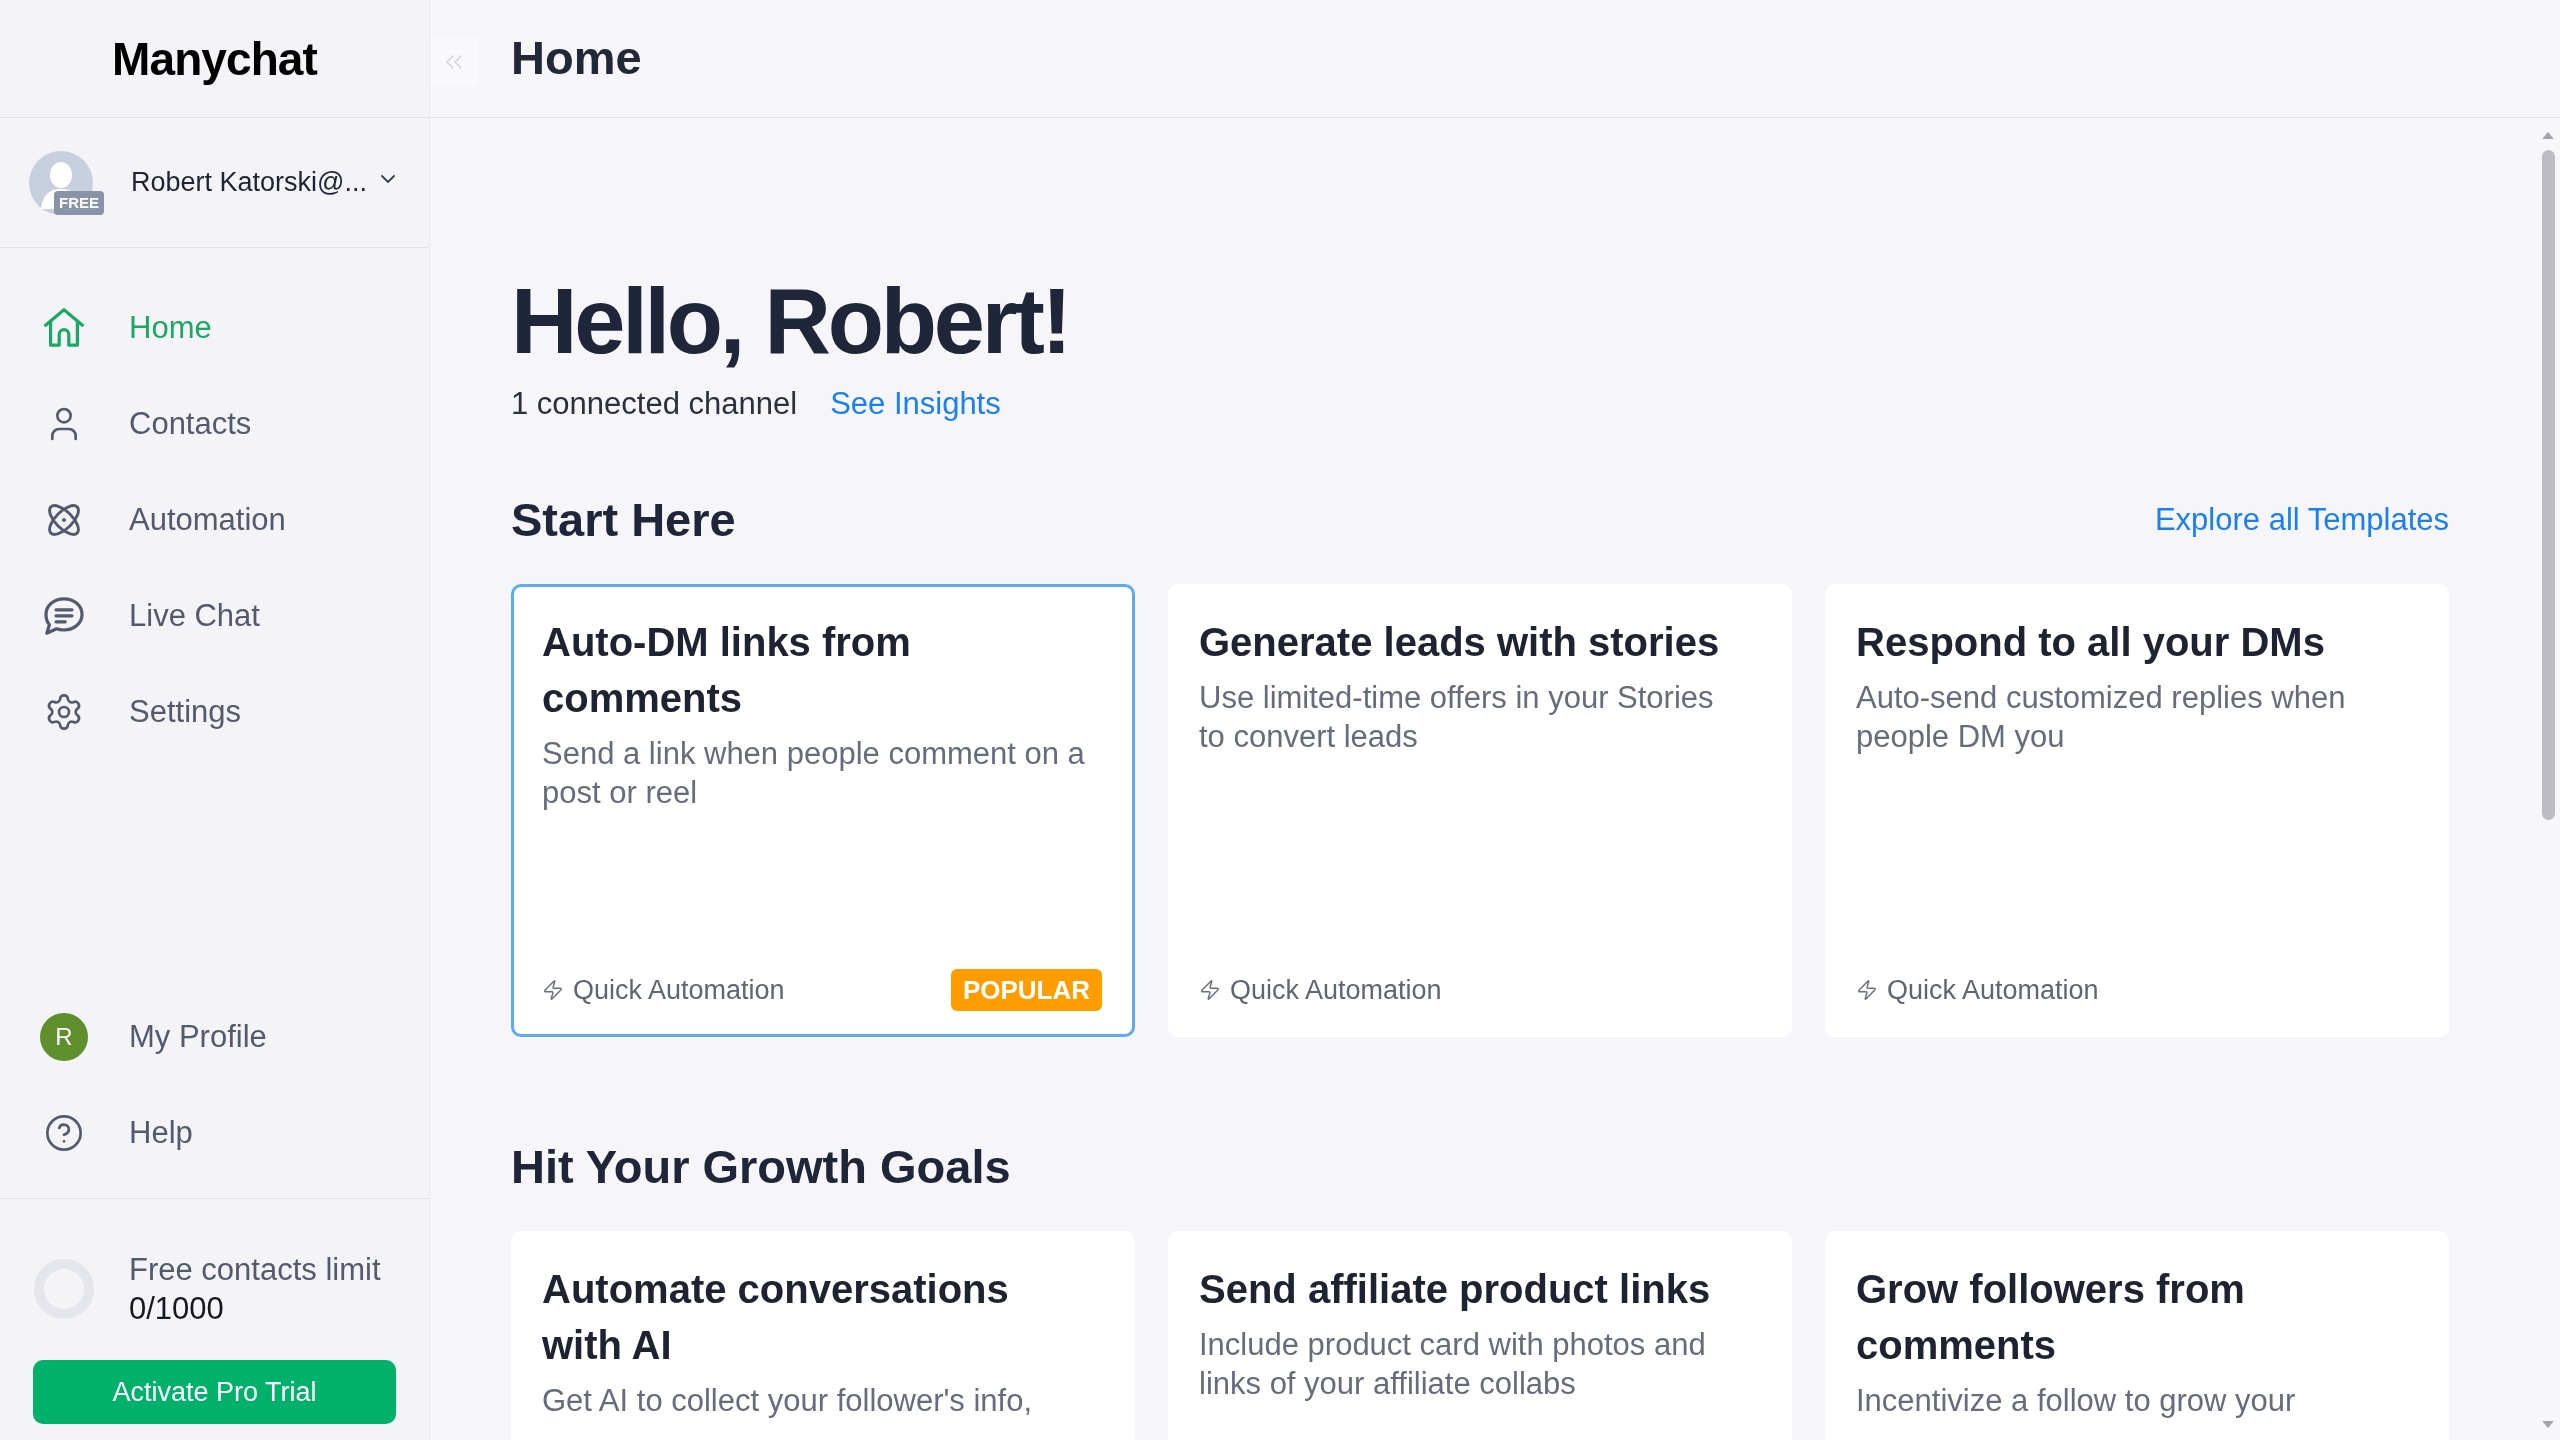 This screenshot has height=1440, width=2560. I want to click on scroll-up-icon, so click(2548, 135).